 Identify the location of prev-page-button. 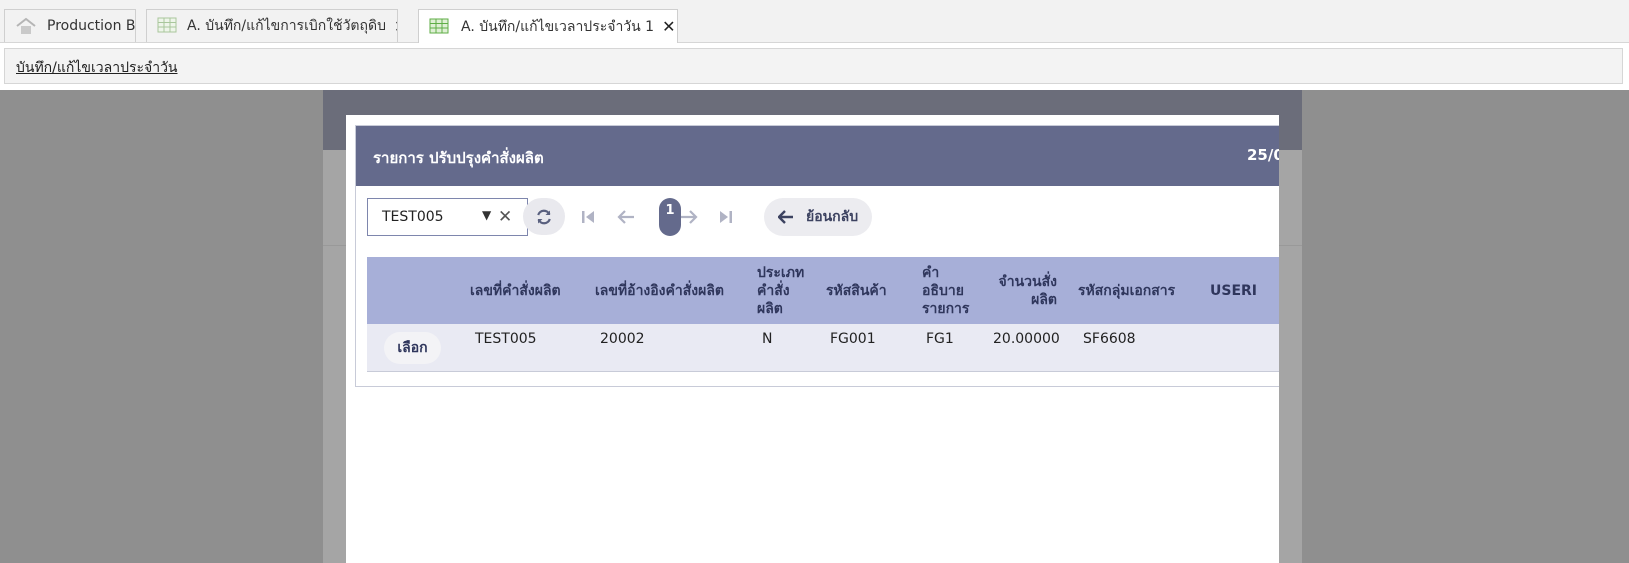
(626, 217).